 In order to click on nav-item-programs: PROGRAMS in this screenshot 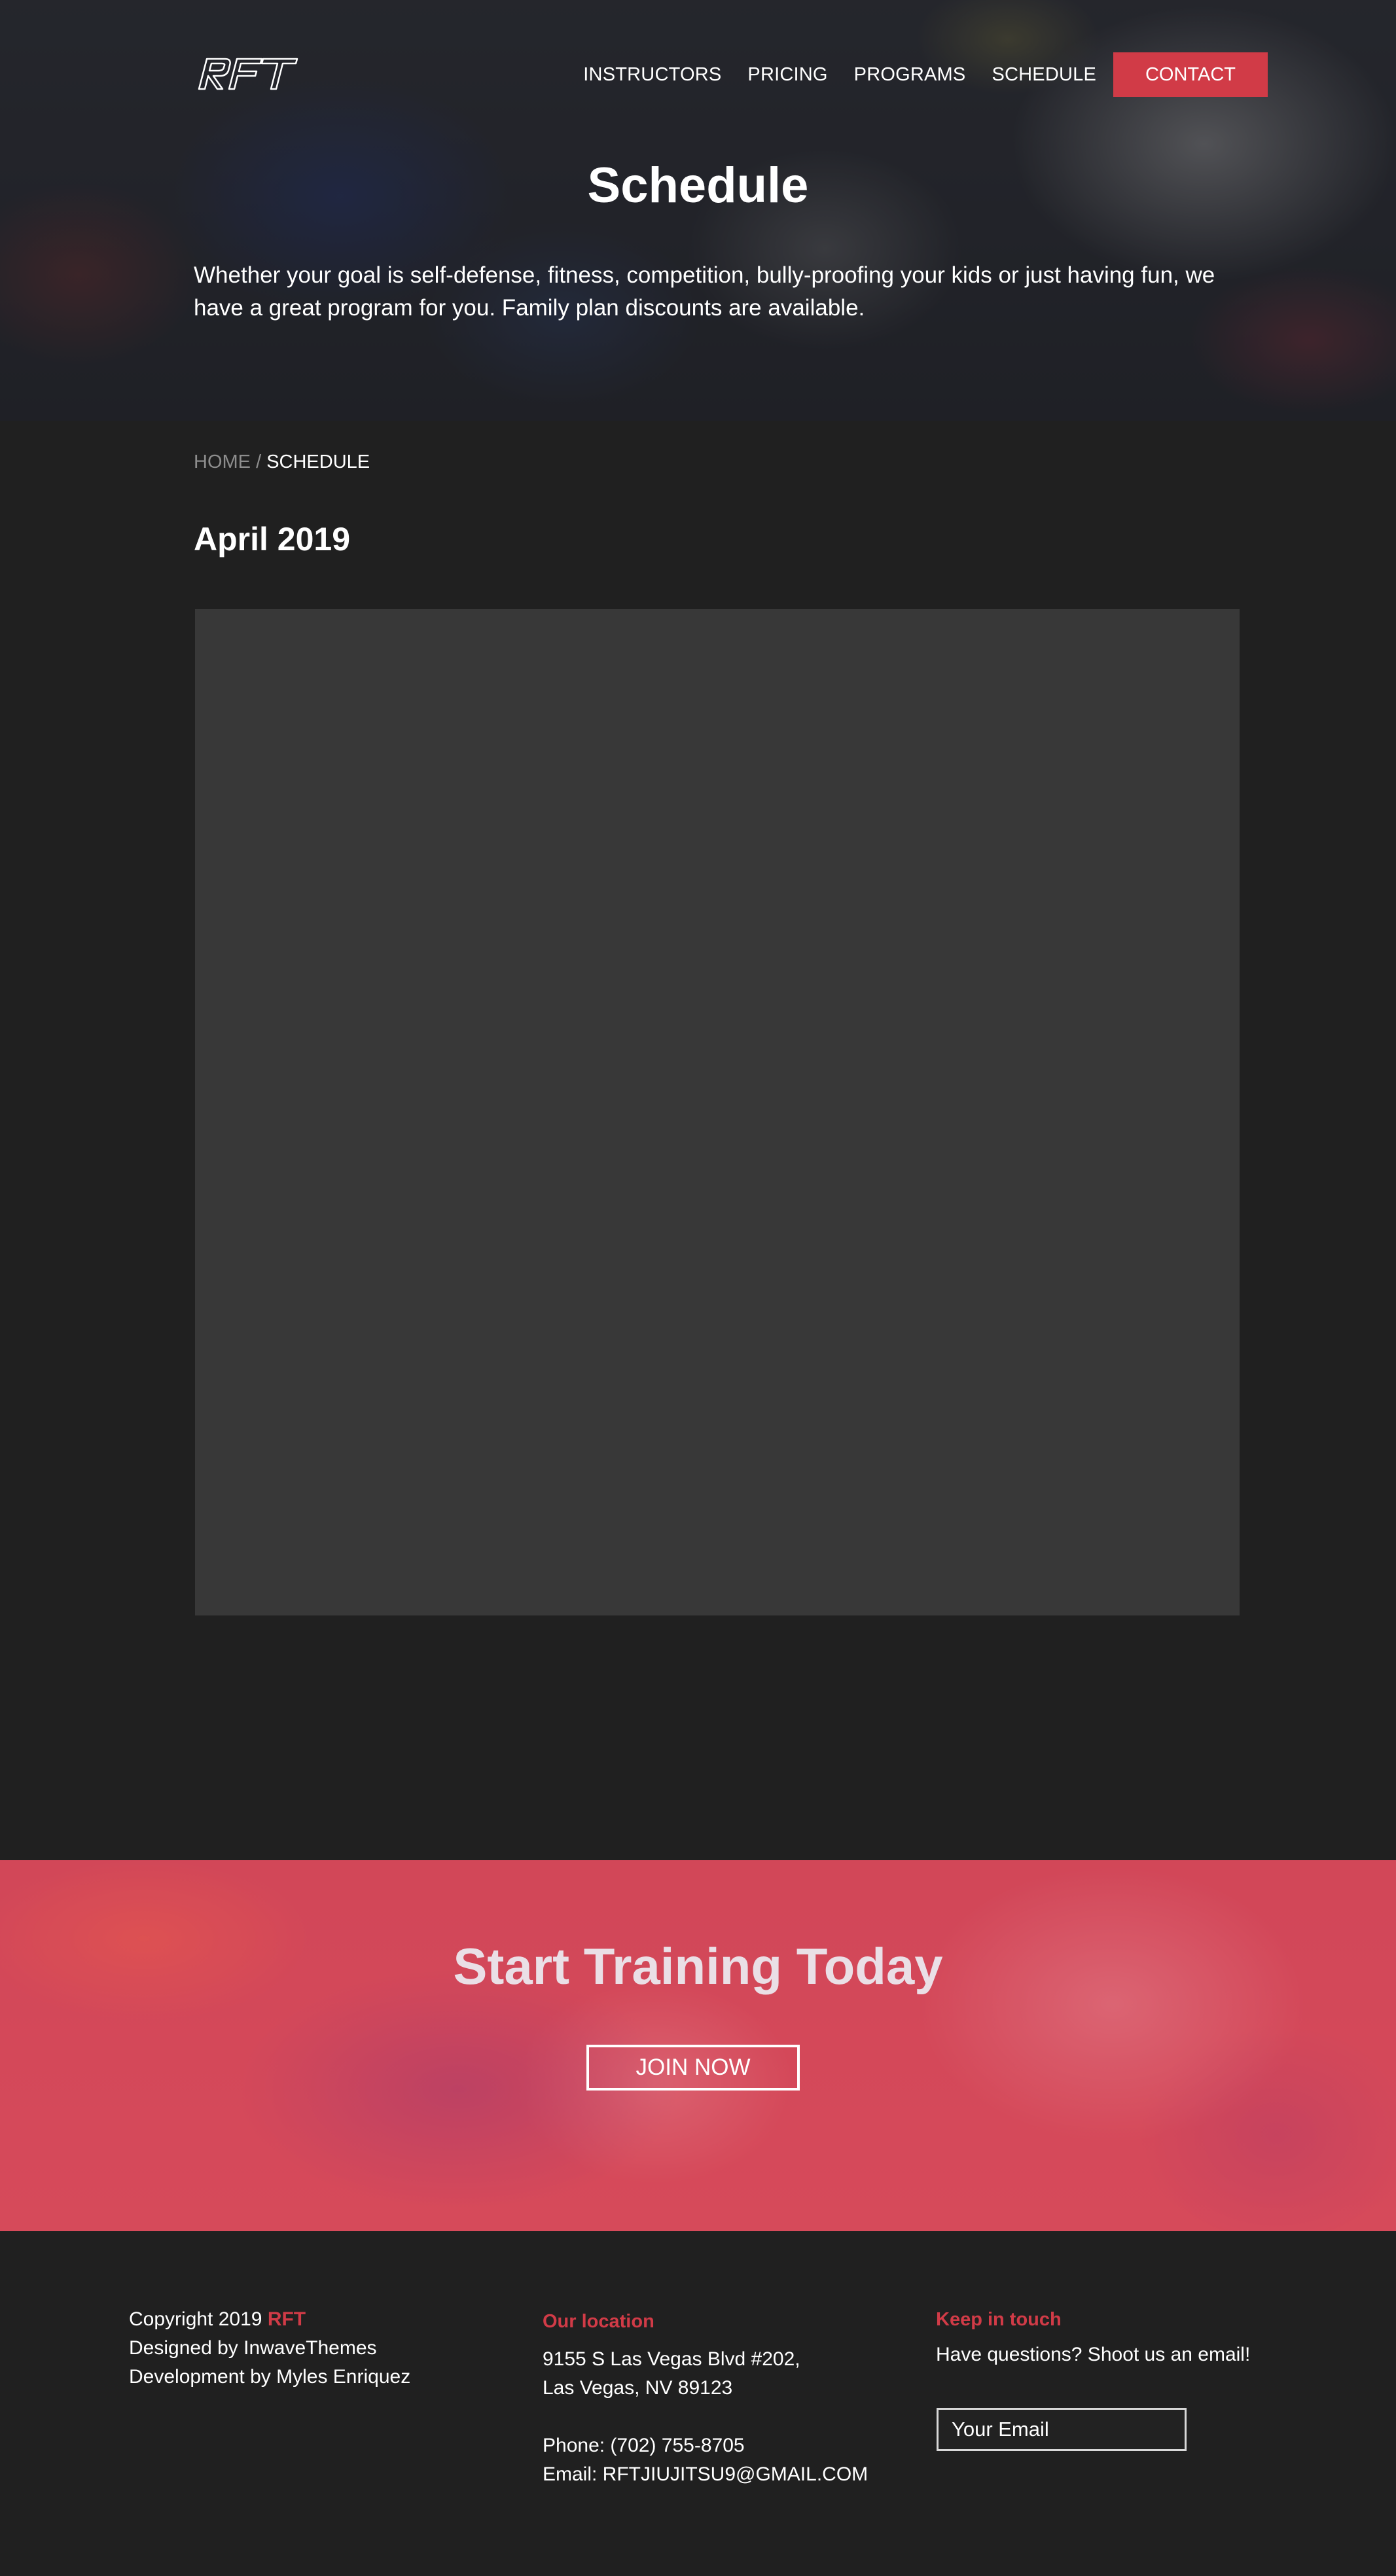, I will do `click(910, 75)`.